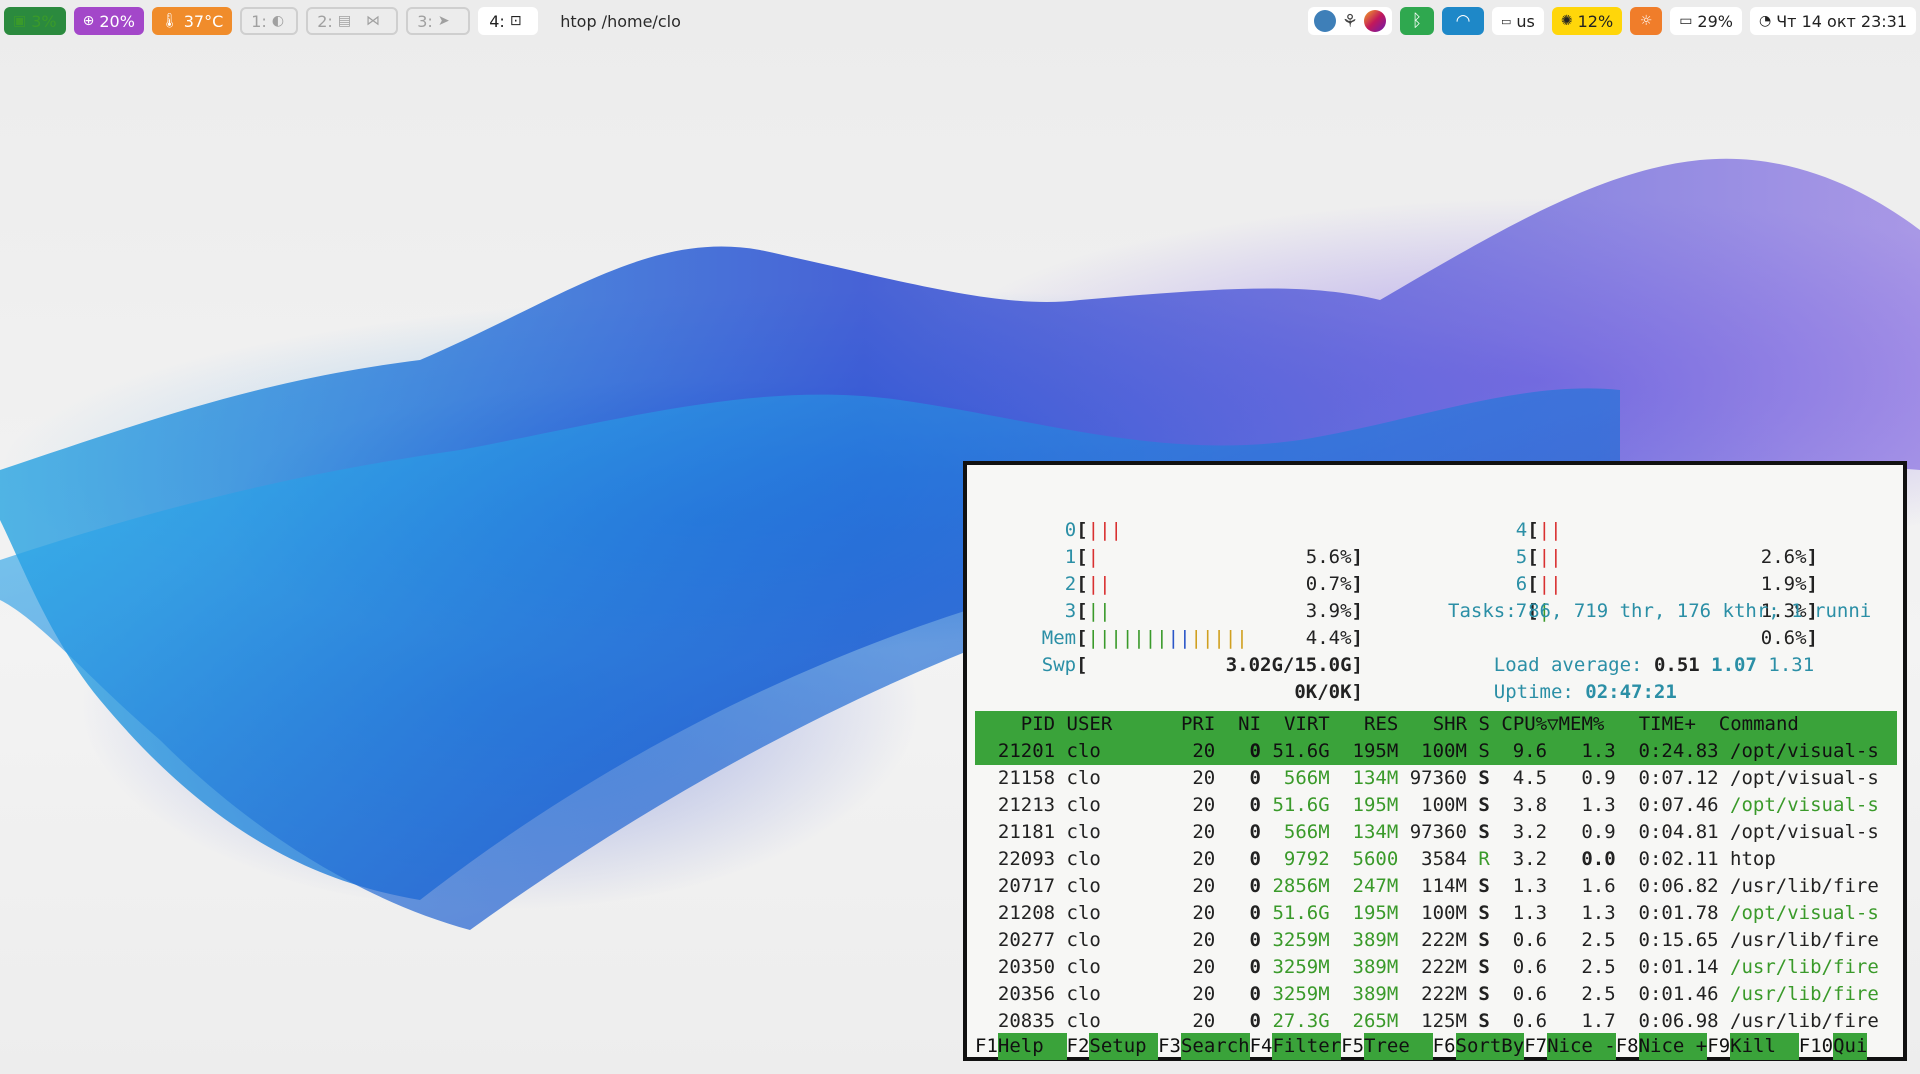 The height and width of the screenshot is (1074, 1920). I want to click on keyboard-layout-widget: ▭ us, so click(1518, 21).